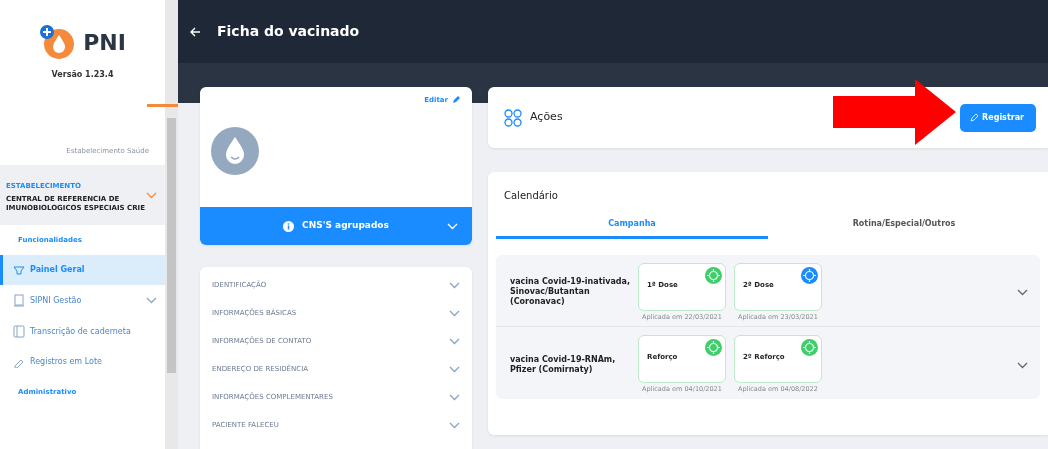  Describe the element at coordinates (82, 74) in the screenshot. I see `version-text: Versão 1.23.4` at that location.